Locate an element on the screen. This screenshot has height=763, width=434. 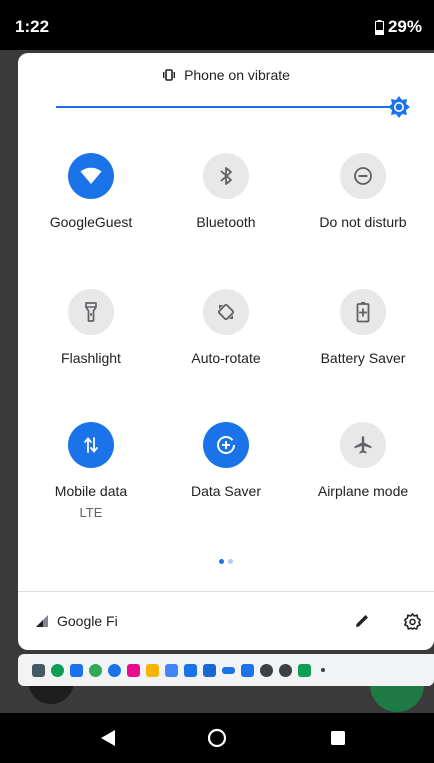
auto-rotate-icon is located at coordinates (226, 312).